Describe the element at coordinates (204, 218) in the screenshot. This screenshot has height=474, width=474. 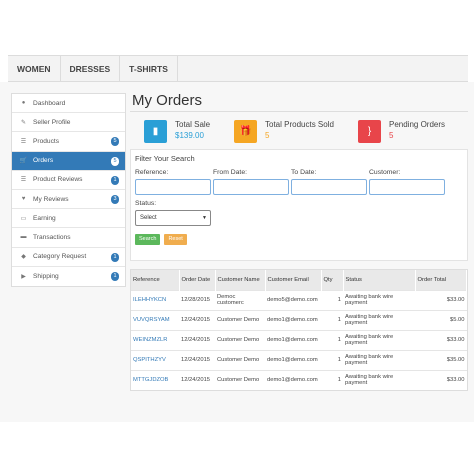
I see `caret-down-icon: ▼` at that location.